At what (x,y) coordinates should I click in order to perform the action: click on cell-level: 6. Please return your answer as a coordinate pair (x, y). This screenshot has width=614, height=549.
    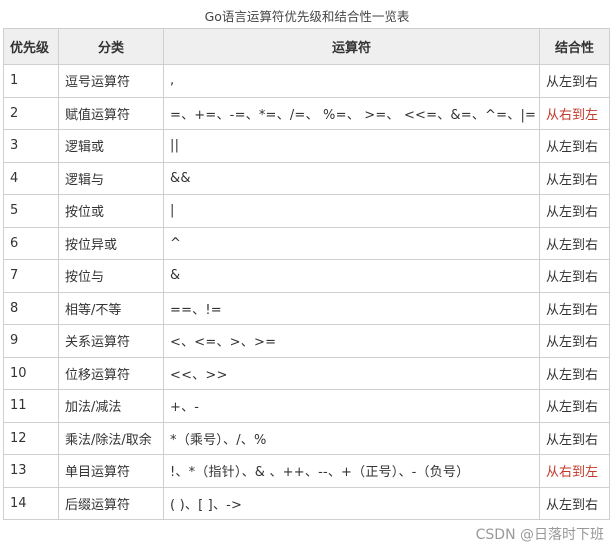
    Looking at the image, I should click on (31, 243).